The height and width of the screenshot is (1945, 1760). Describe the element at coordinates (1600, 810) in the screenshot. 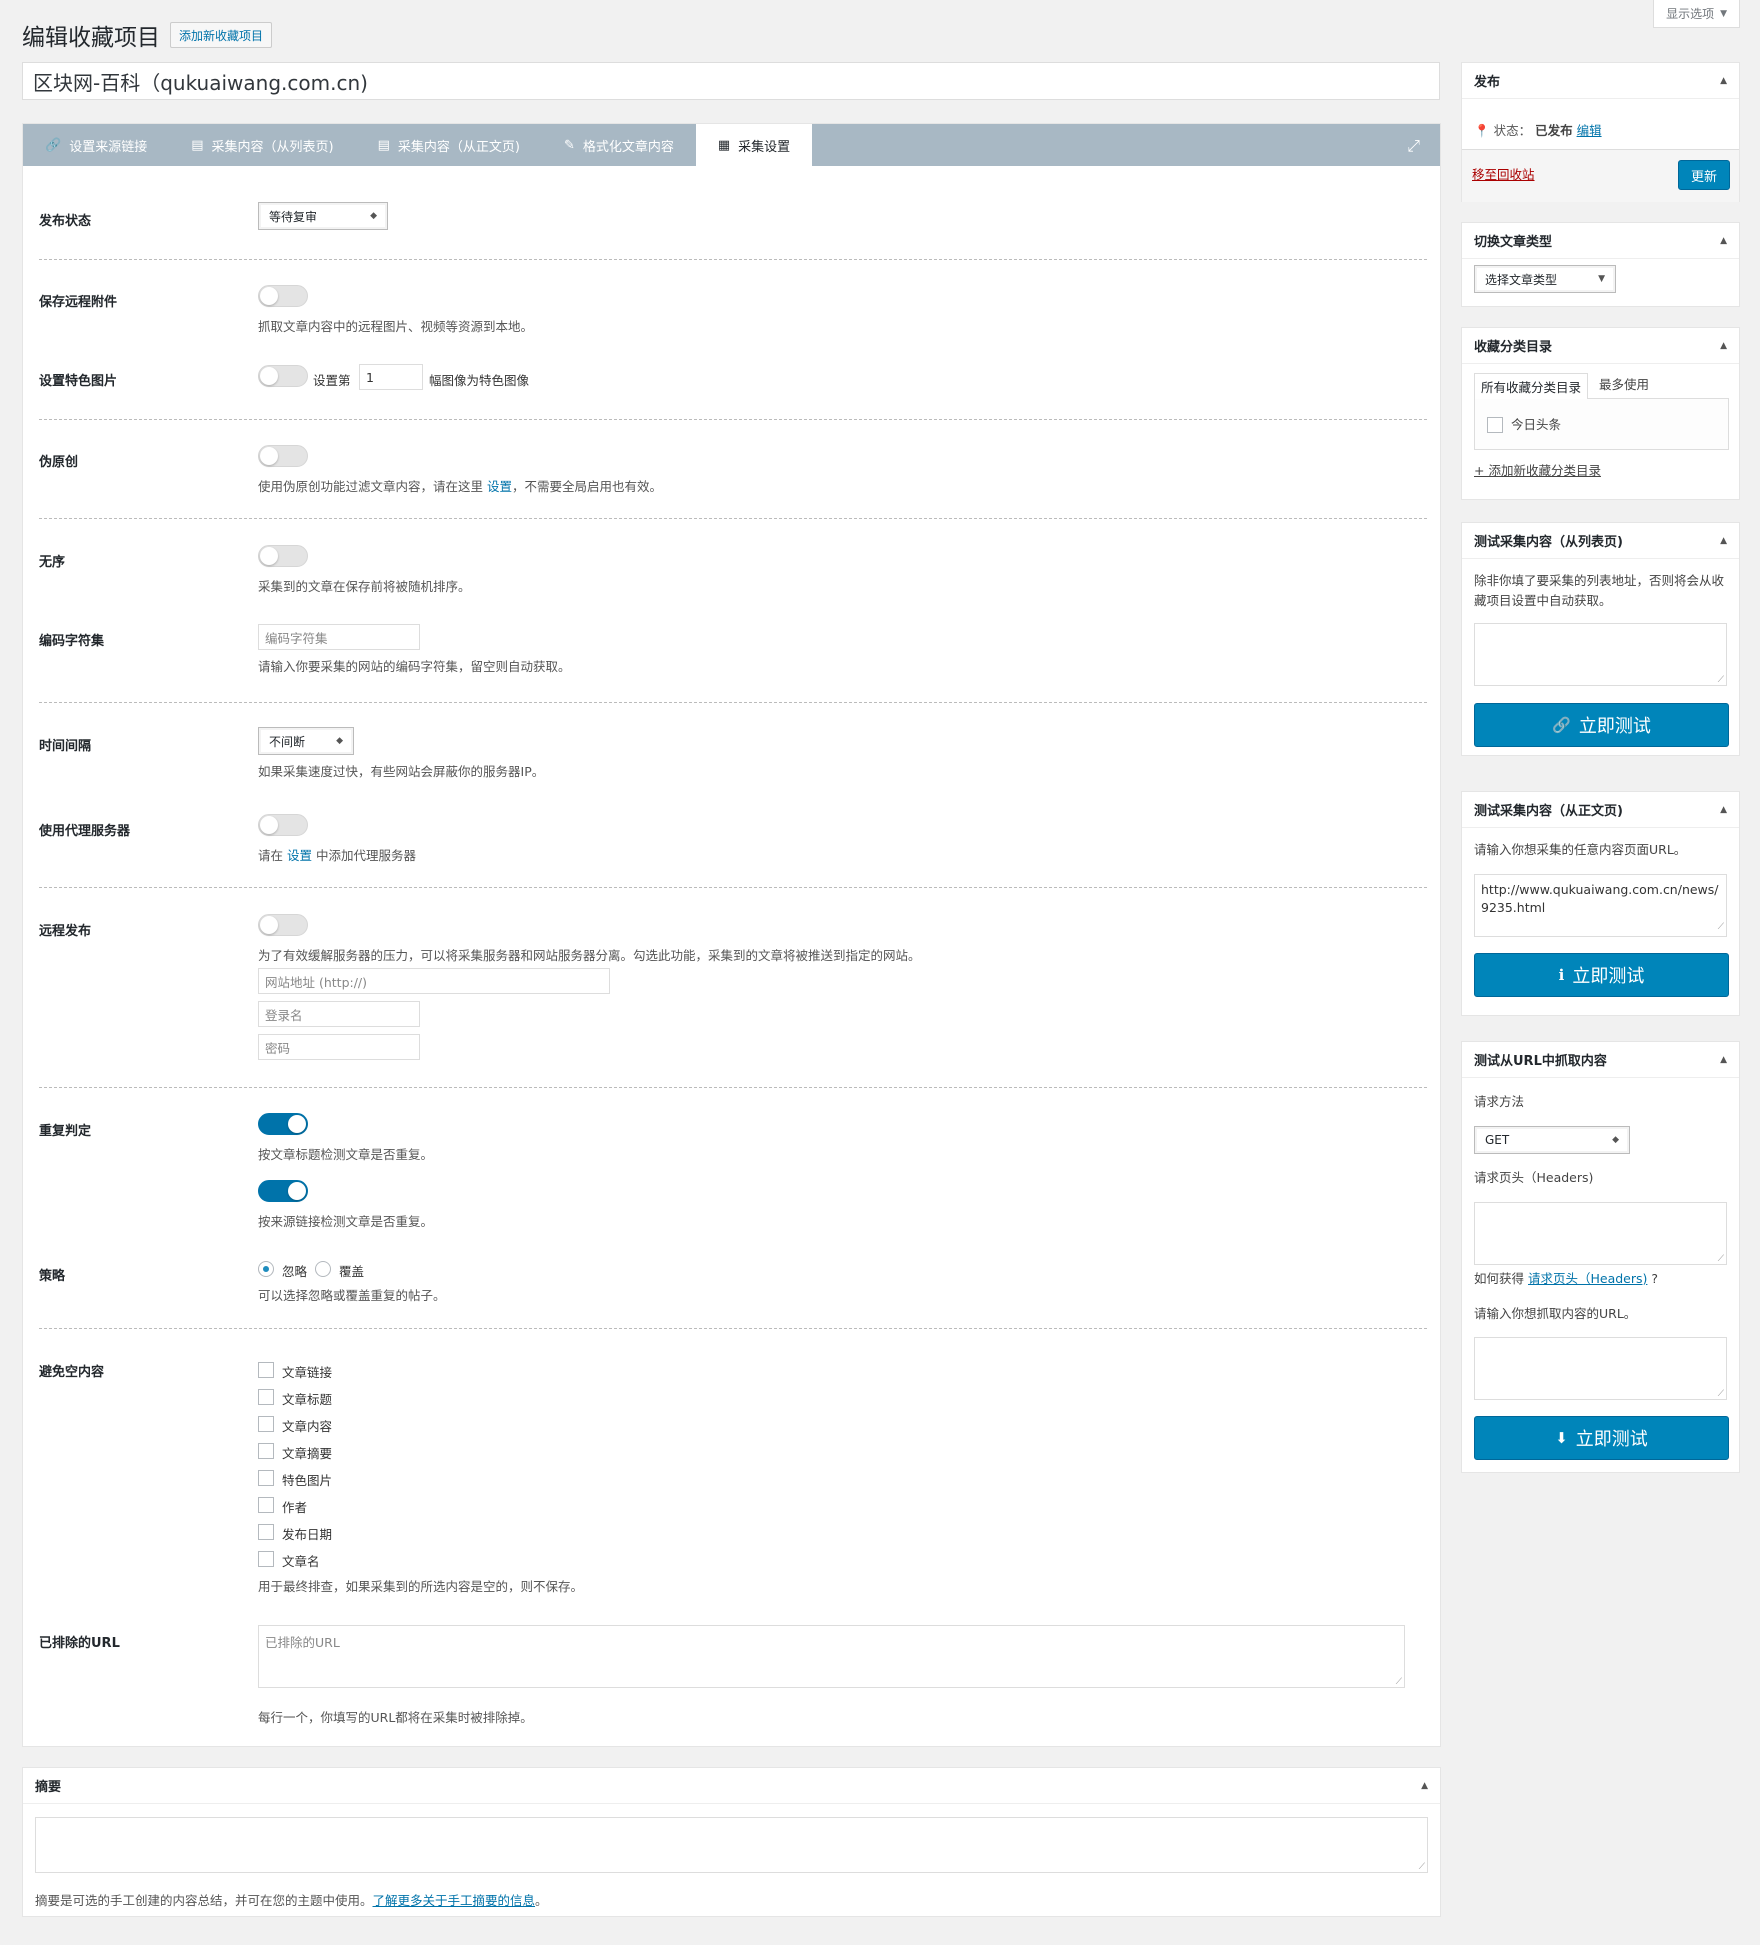

I see `test-article-box-header: 测试采集内容（从正文页) ▲` at that location.